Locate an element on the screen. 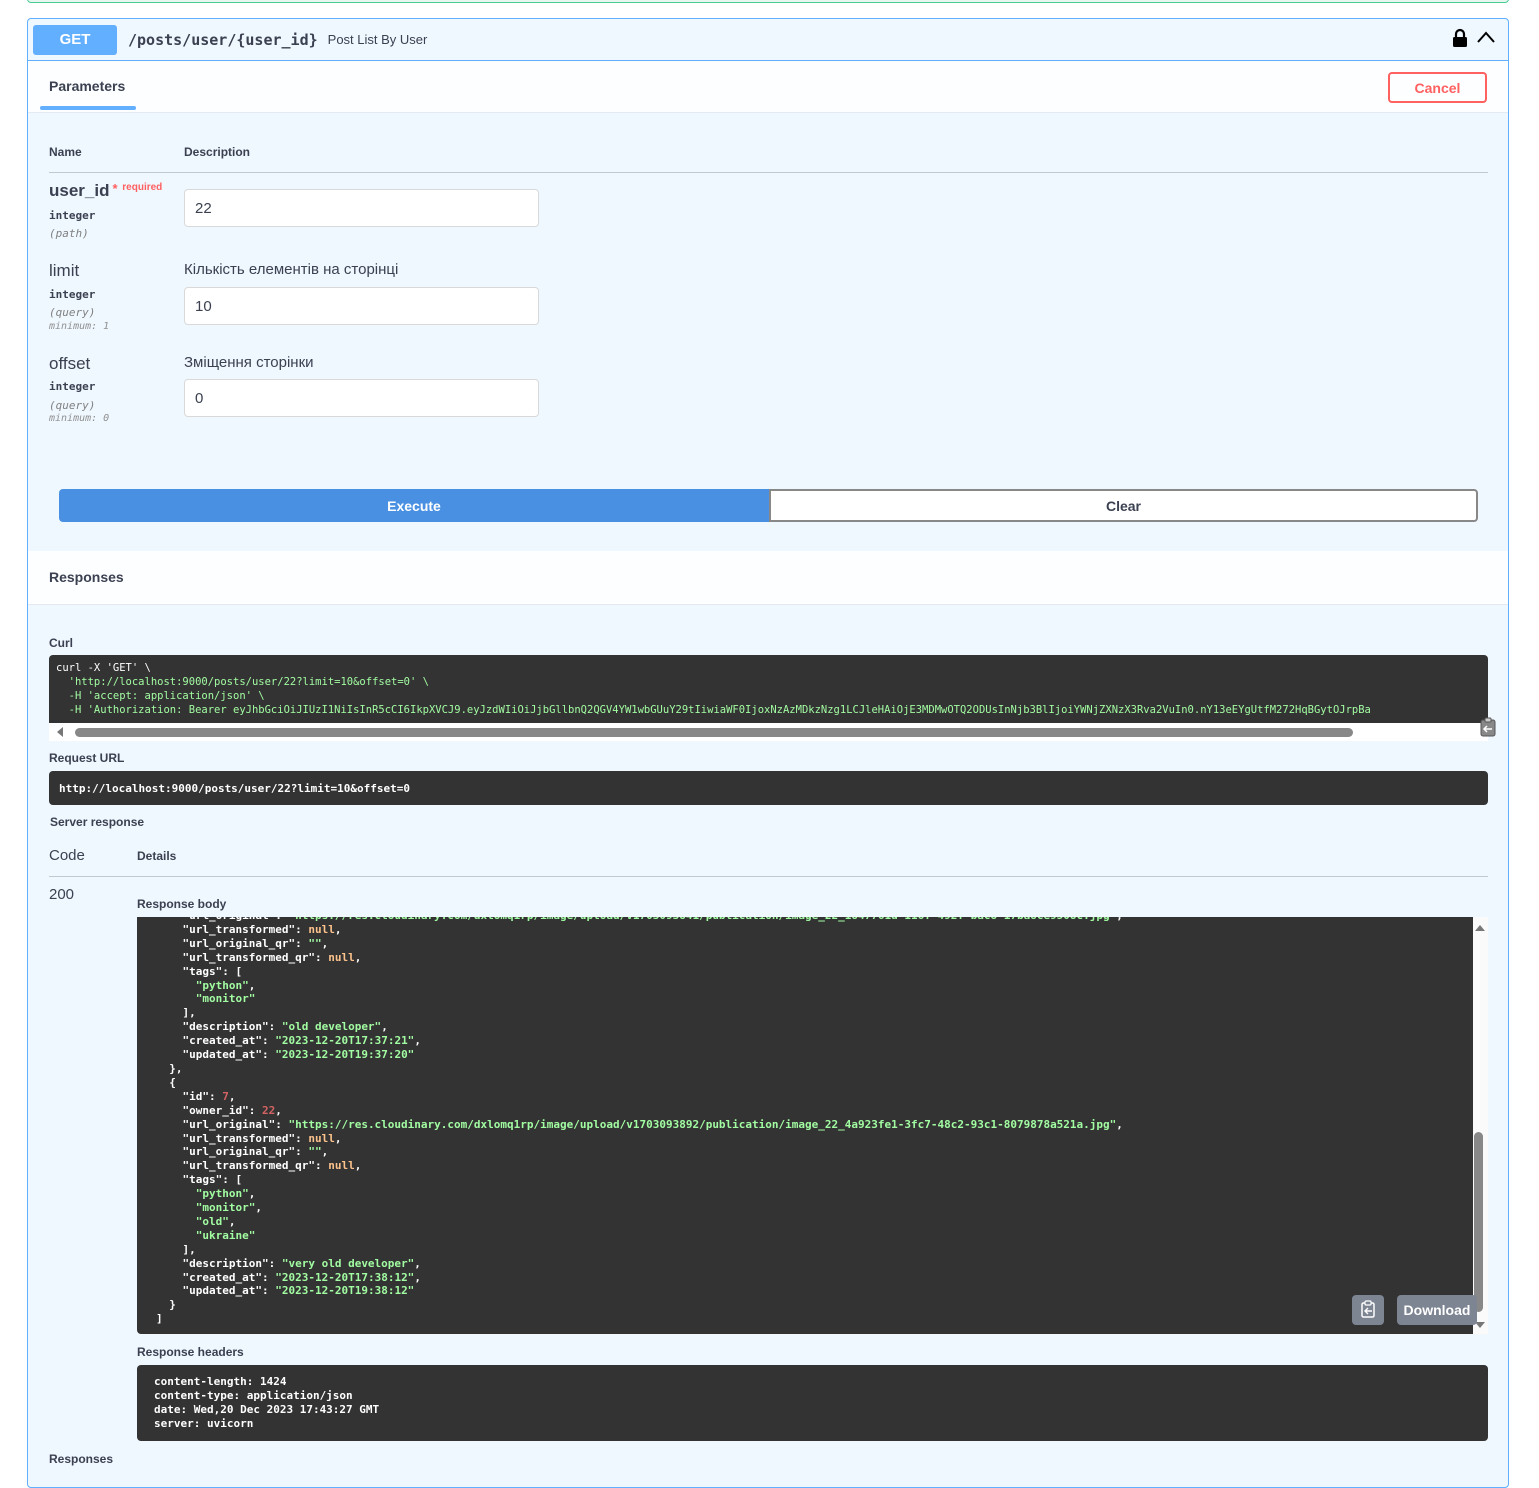  responses-footer-label: Responses is located at coordinates (81, 1459).